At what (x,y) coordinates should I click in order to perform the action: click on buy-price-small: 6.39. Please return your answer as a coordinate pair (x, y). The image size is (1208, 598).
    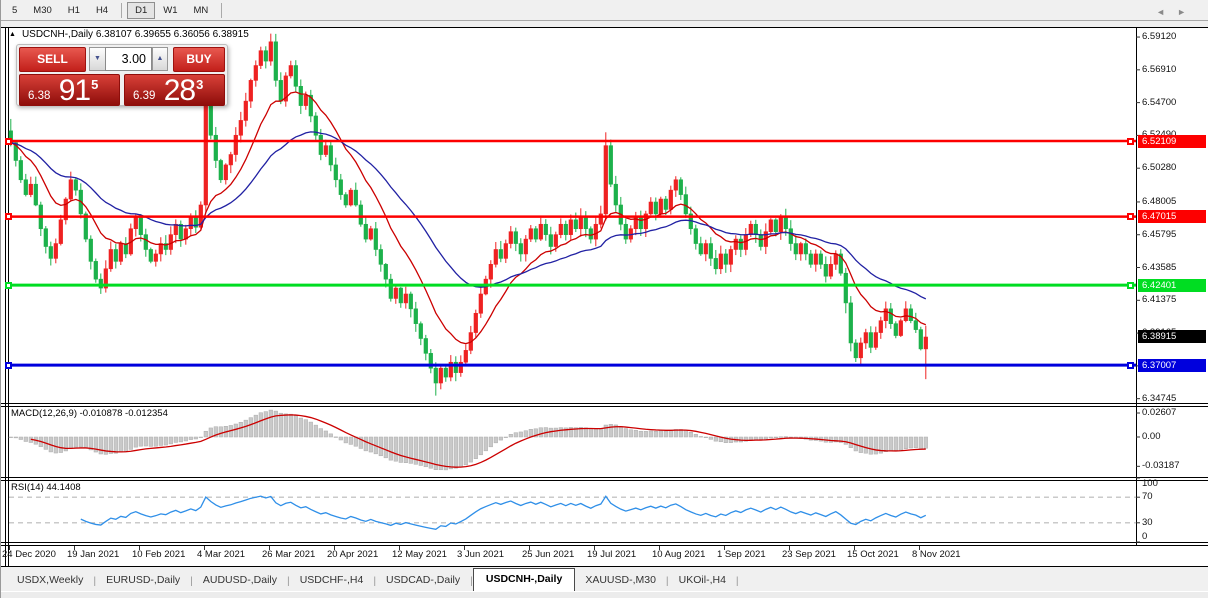
    Looking at the image, I should click on (144, 96).